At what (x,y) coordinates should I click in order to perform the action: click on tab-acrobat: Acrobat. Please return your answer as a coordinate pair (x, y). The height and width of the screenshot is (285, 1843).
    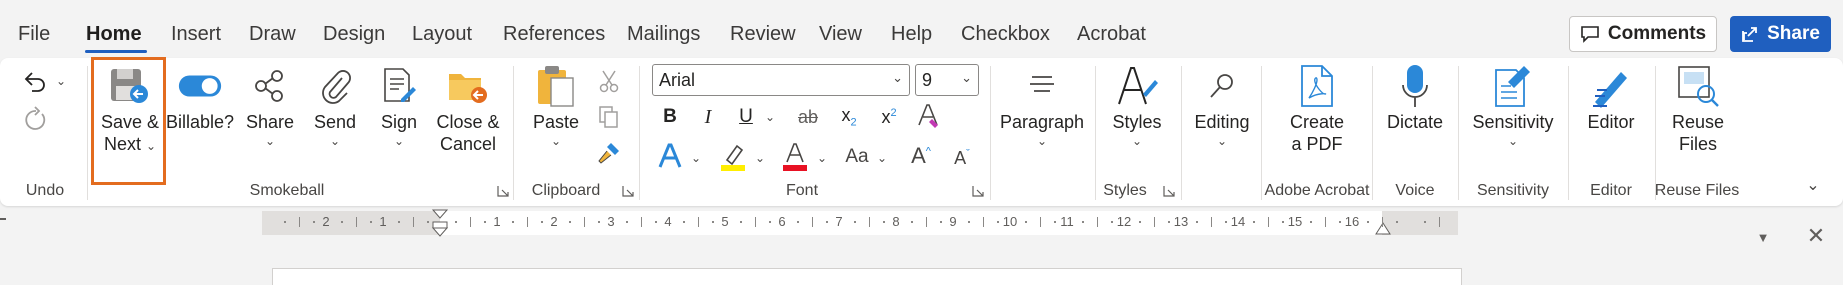
    Looking at the image, I should click on (1111, 34).